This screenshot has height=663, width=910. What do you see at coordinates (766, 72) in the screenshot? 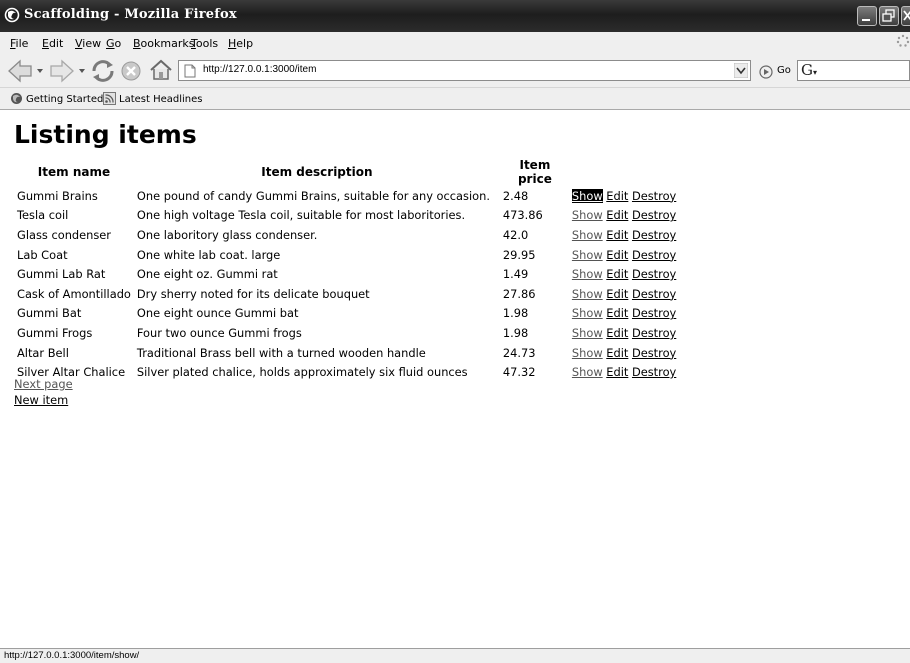
I see `go-arrow-icon` at bounding box center [766, 72].